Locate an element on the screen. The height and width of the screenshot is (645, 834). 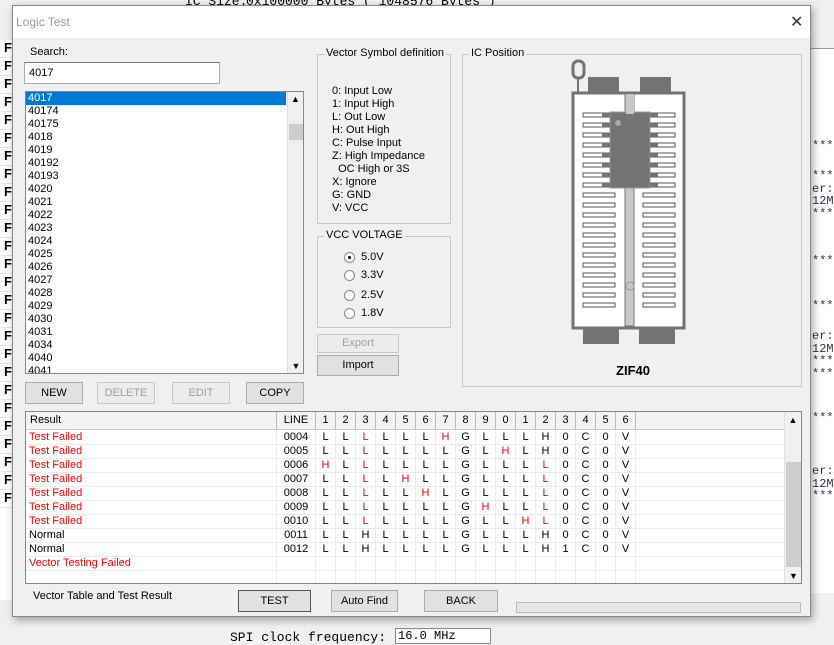
ic-list-item: 40193 is located at coordinates (156, 176).